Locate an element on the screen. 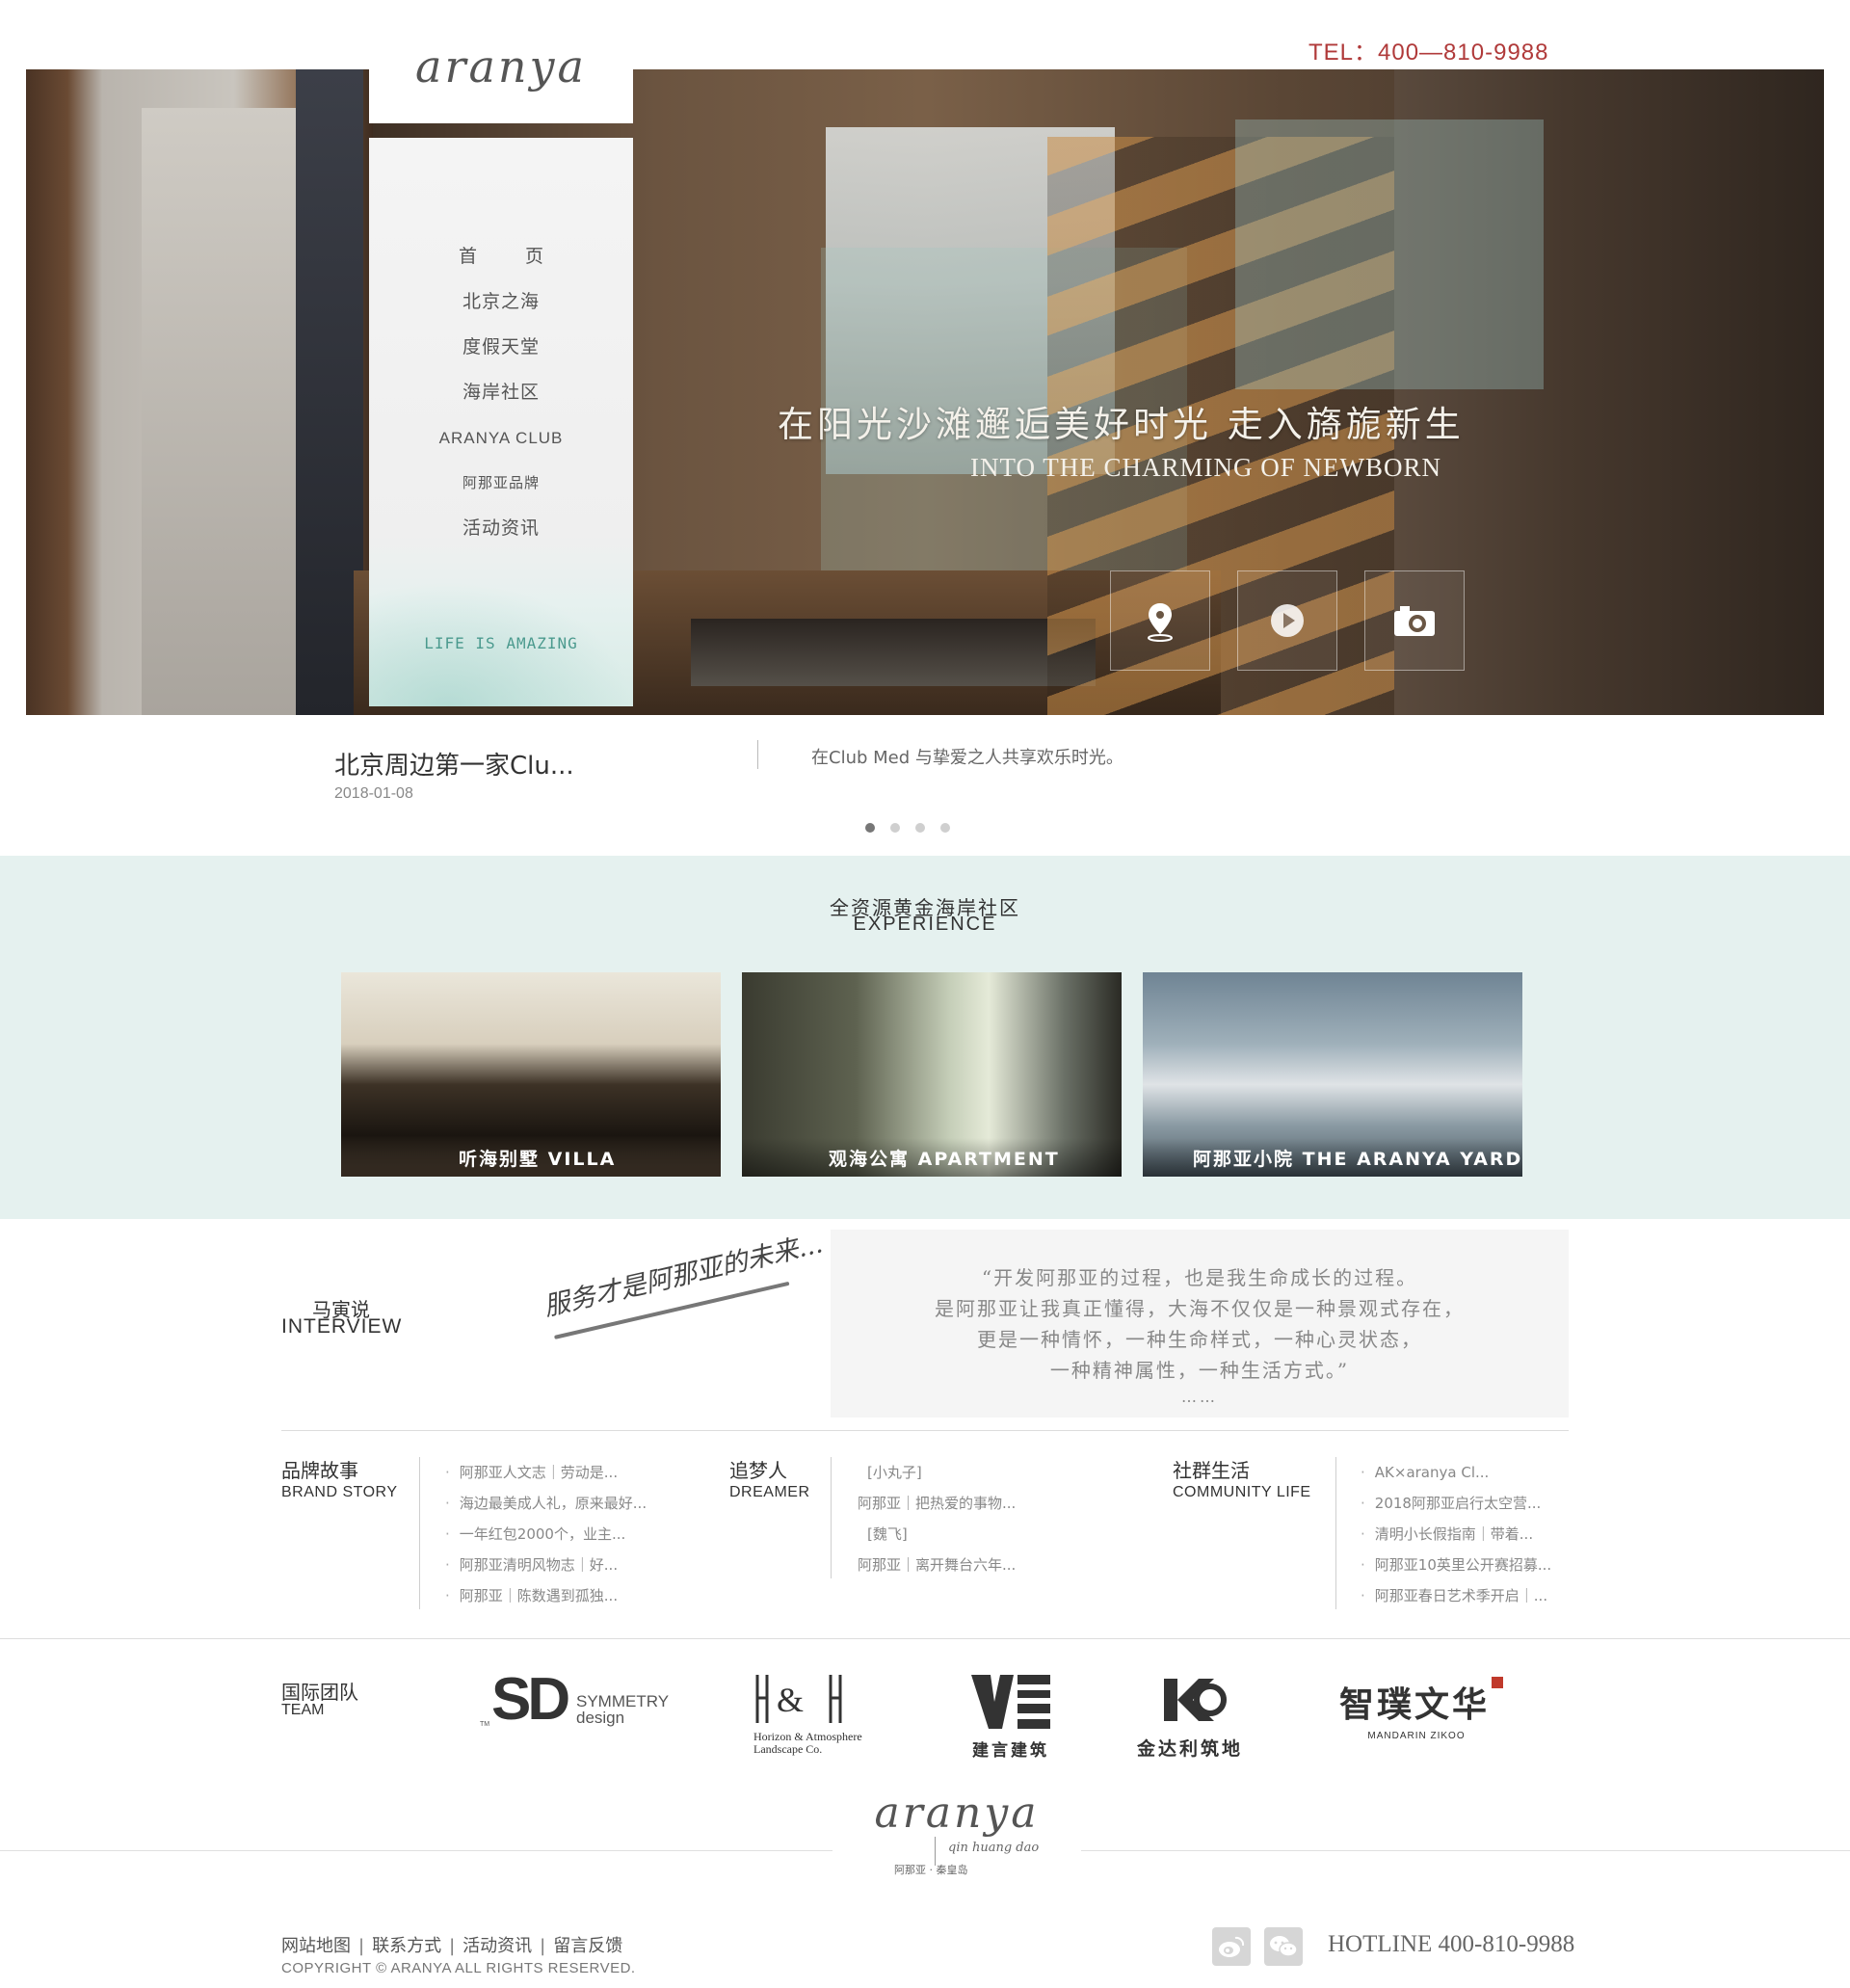 The height and width of the screenshot is (1988, 1850). partner-name: 金达利筑地 is located at coordinates (1190, 1749).